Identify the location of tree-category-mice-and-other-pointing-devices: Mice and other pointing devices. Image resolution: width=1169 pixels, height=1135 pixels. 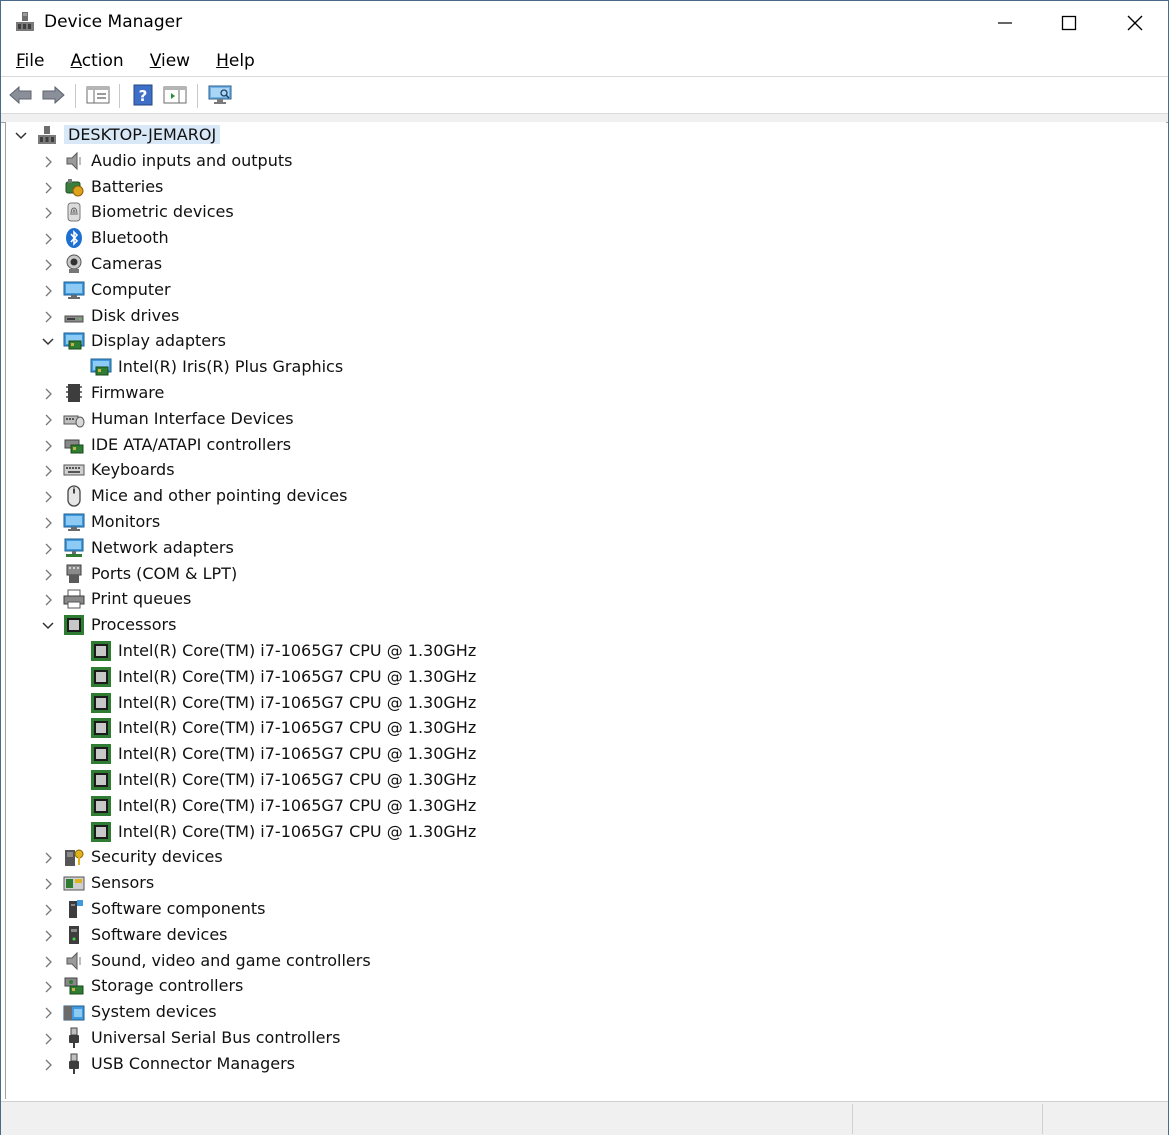
(576, 495).